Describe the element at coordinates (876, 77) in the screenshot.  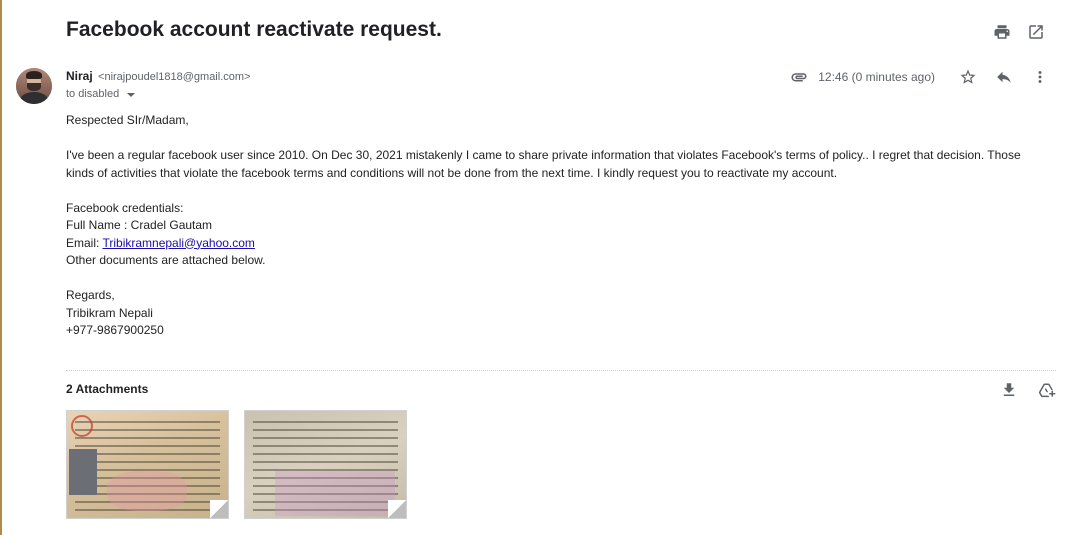
I see `message-time: 12:46 (0 minutes ago)` at that location.